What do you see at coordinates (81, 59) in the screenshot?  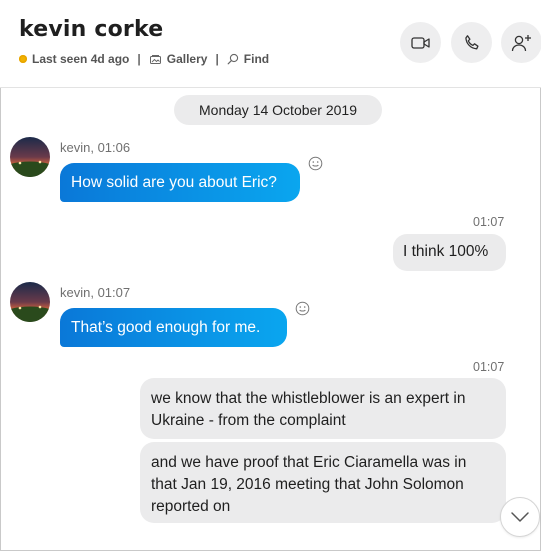 I see `last-seen-status: Last seen 4d ago` at bounding box center [81, 59].